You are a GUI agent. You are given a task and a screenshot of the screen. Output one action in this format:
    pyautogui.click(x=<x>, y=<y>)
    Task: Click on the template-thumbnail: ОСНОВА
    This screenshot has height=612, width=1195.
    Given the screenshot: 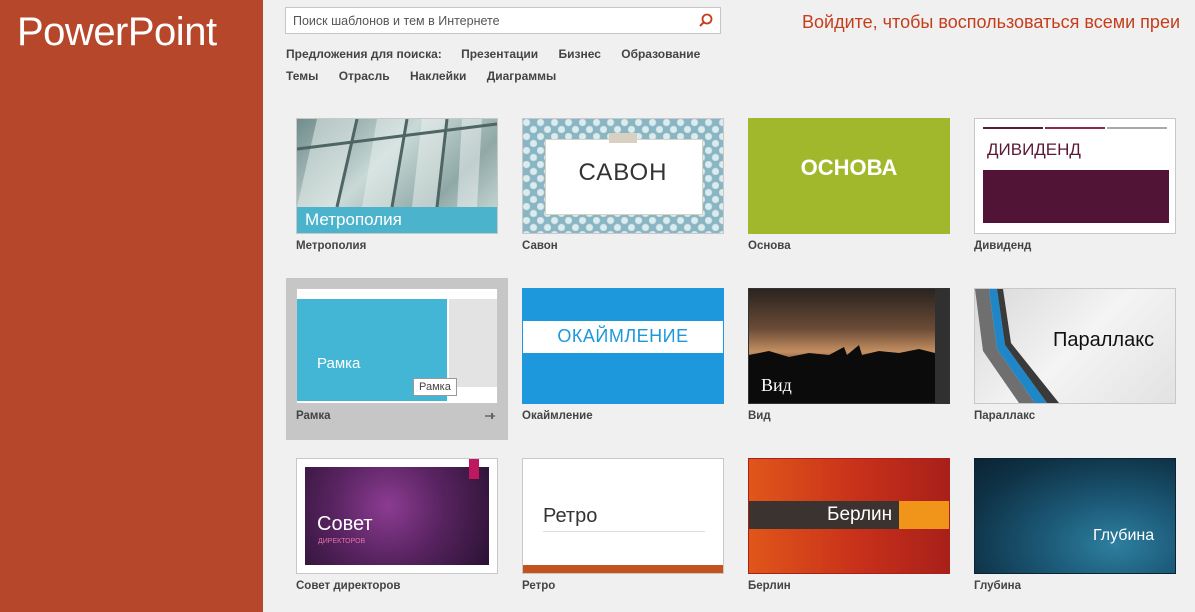 What is the action you would take?
    pyautogui.click(x=849, y=176)
    